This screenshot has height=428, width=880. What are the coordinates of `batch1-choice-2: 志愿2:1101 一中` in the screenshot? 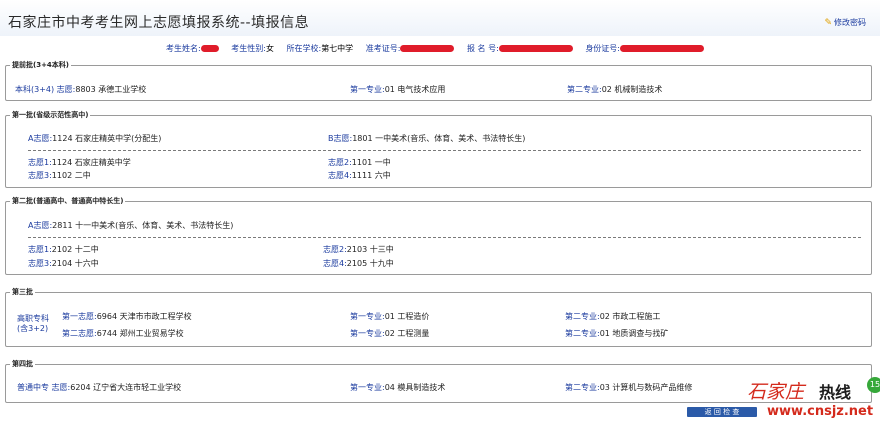 It's located at (359, 162).